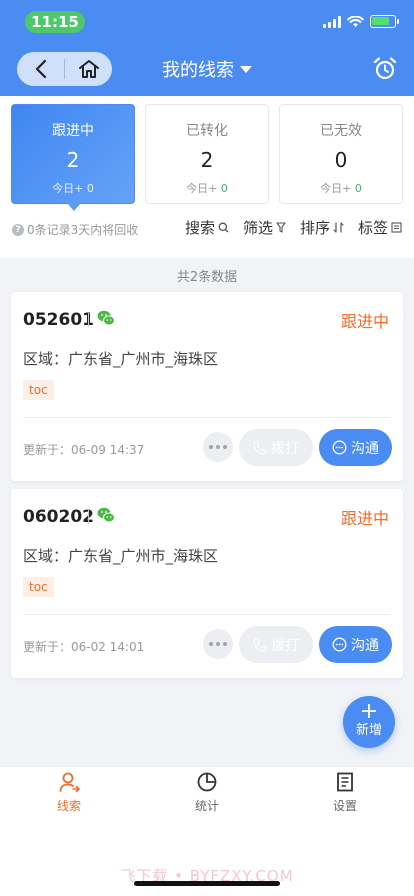 The width and height of the screenshot is (414, 896). Describe the element at coordinates (207, 831) in the screenshot. I see `bottom-tab-bar: 线索 统计 设置 飞下载 • BYFZXY.COM` at that location.